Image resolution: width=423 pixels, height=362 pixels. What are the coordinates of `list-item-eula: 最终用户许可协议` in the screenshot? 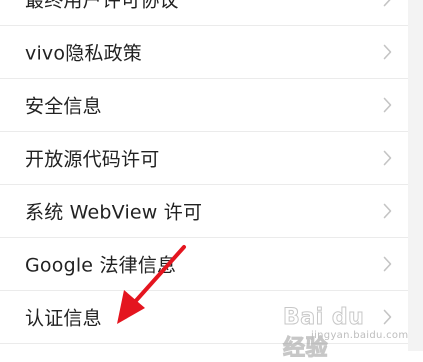 It's located at (204, 13).